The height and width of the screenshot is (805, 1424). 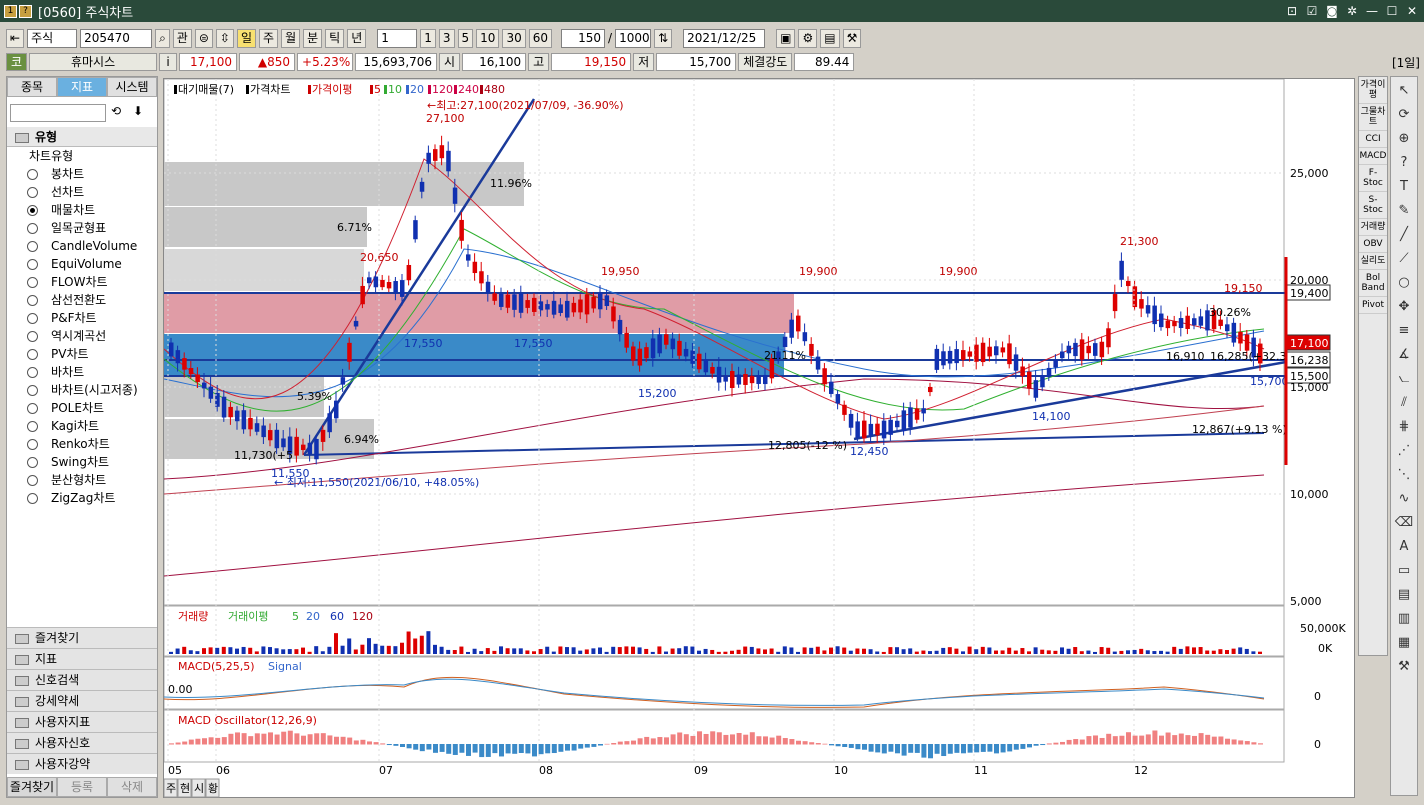 What do you see at coordinates (1404, 595) in the screenshot?
I see `doc-icon: ▤` at bounding box center [1404, 595].